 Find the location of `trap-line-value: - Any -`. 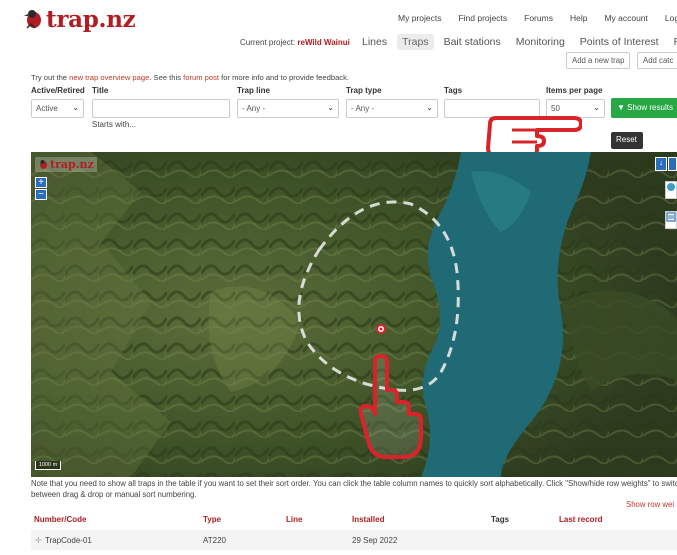

trap-line-value: - Any - is located at coordinates (254, 108).